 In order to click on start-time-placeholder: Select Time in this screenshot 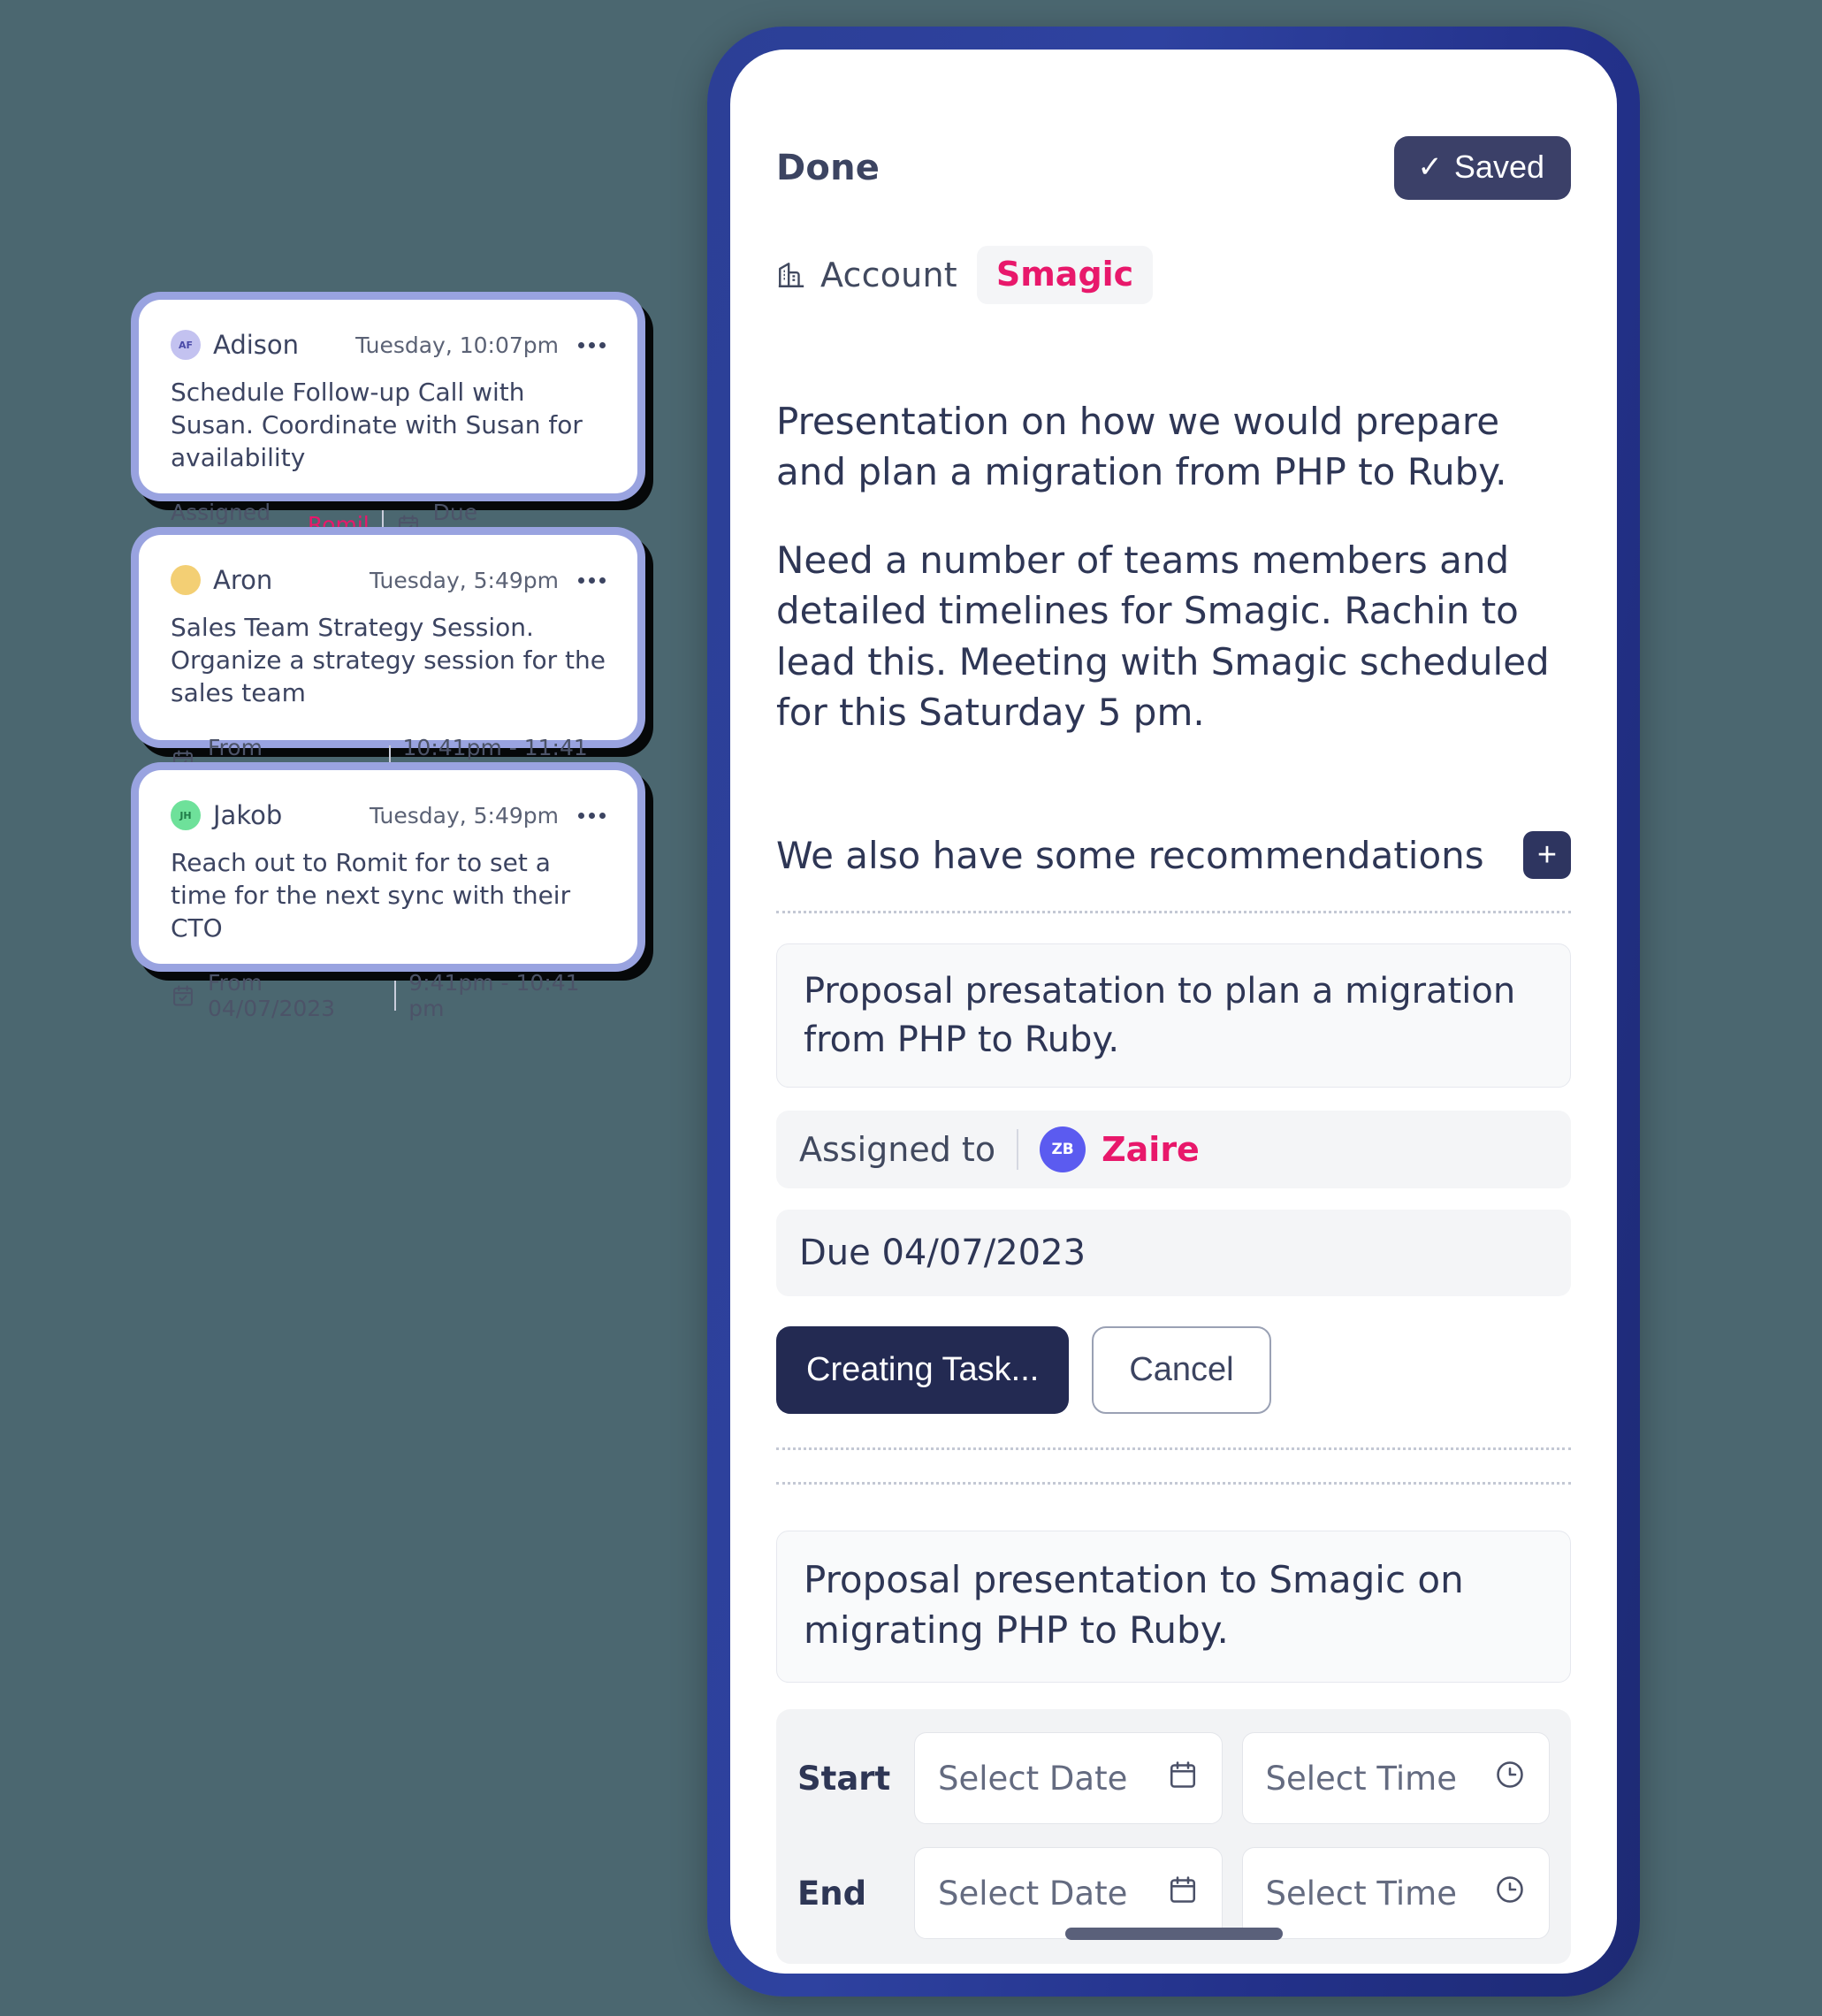, I will do `click(1361, 1778)`.